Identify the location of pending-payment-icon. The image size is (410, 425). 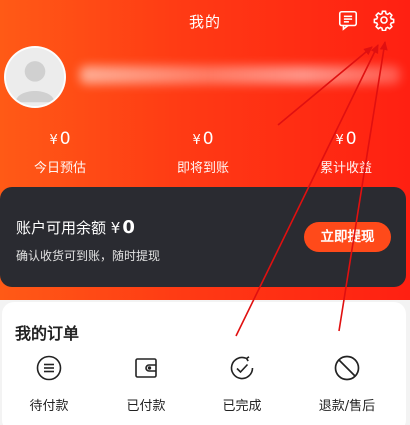
(49, 368).